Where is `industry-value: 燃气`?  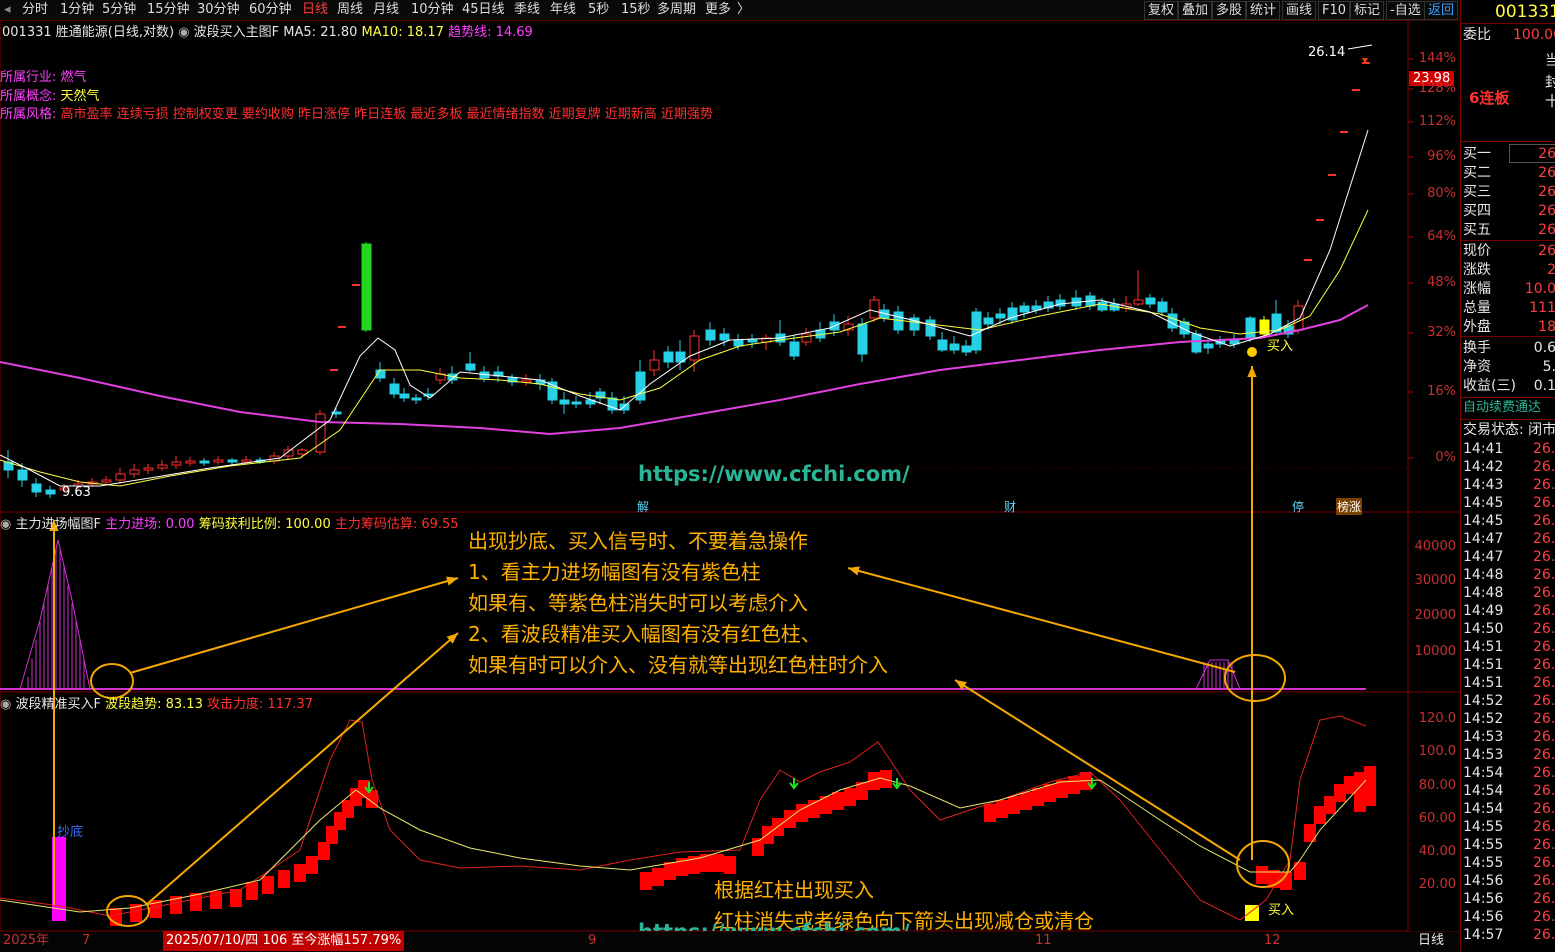 industry-value: 燃气 is located at coordinates (74, 77).